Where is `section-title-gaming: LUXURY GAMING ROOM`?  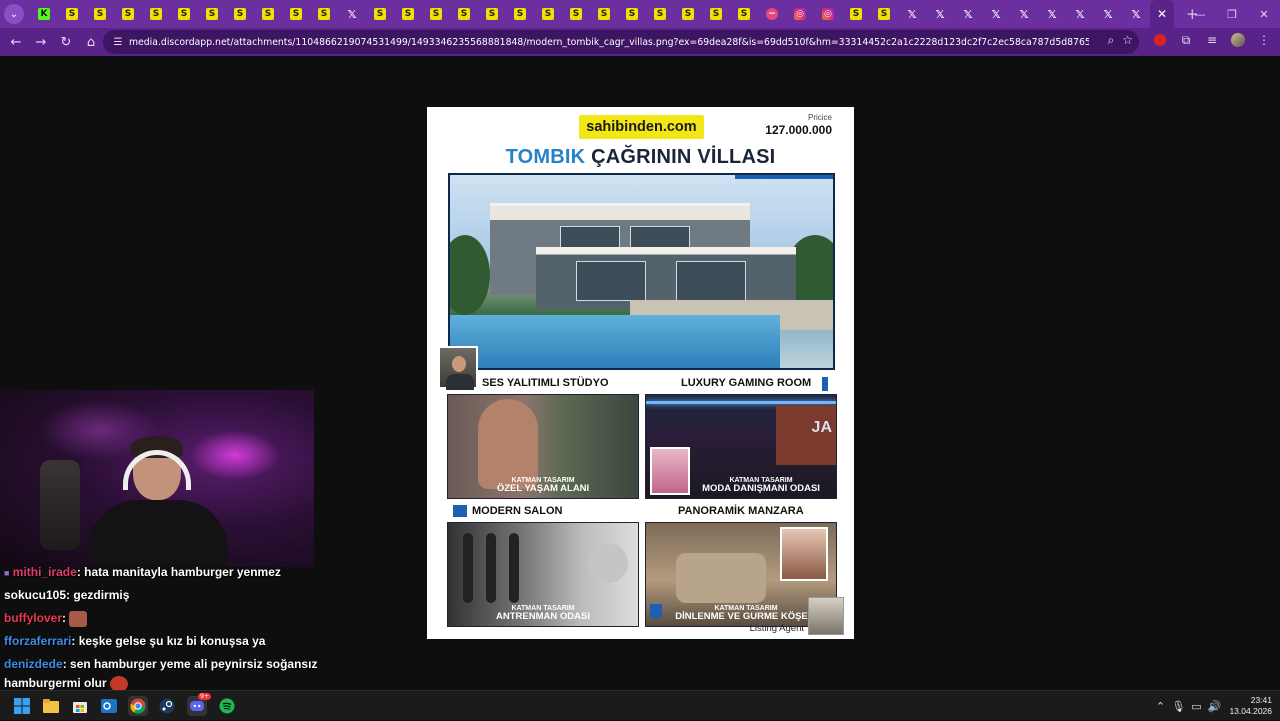
section-title-gaming: LUXURY GAMING ROOM is located at coordinates (746, 383).